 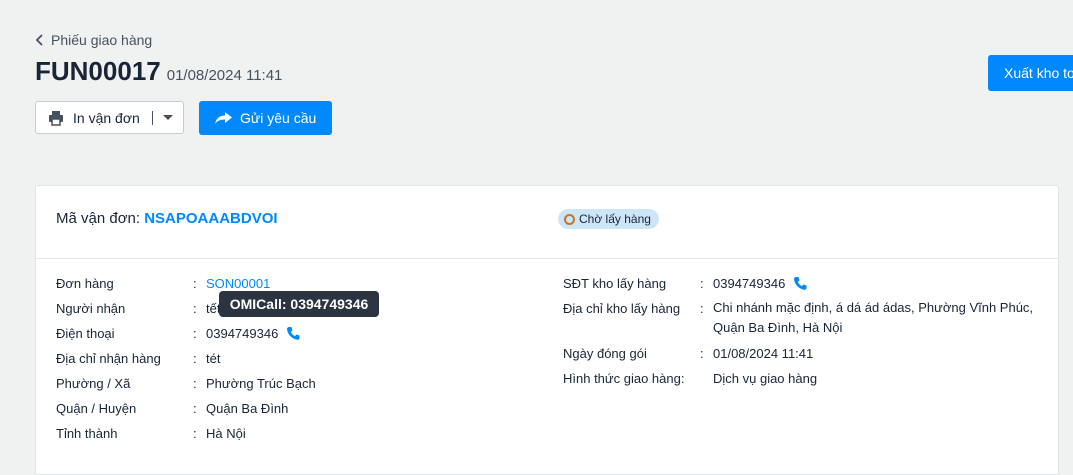 I want to click on status-label: Chờ lấy hàng, so click(x=615, y=219).